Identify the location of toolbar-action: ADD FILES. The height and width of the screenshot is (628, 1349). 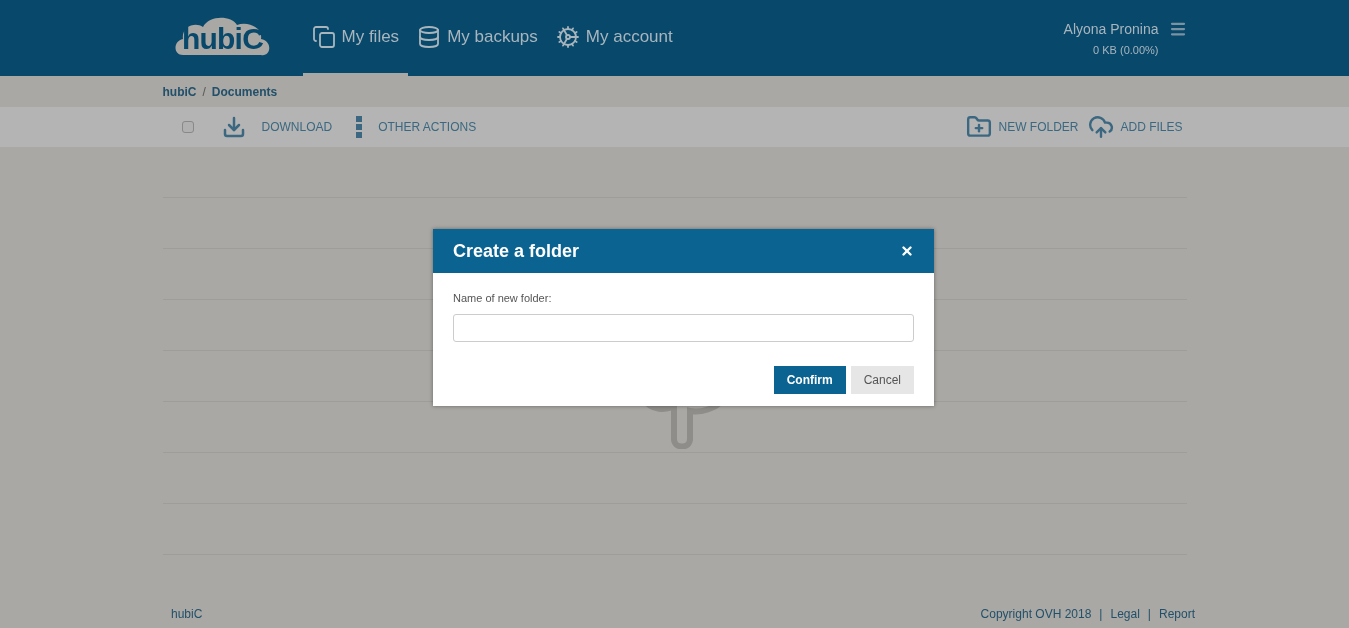
(1135, 127).